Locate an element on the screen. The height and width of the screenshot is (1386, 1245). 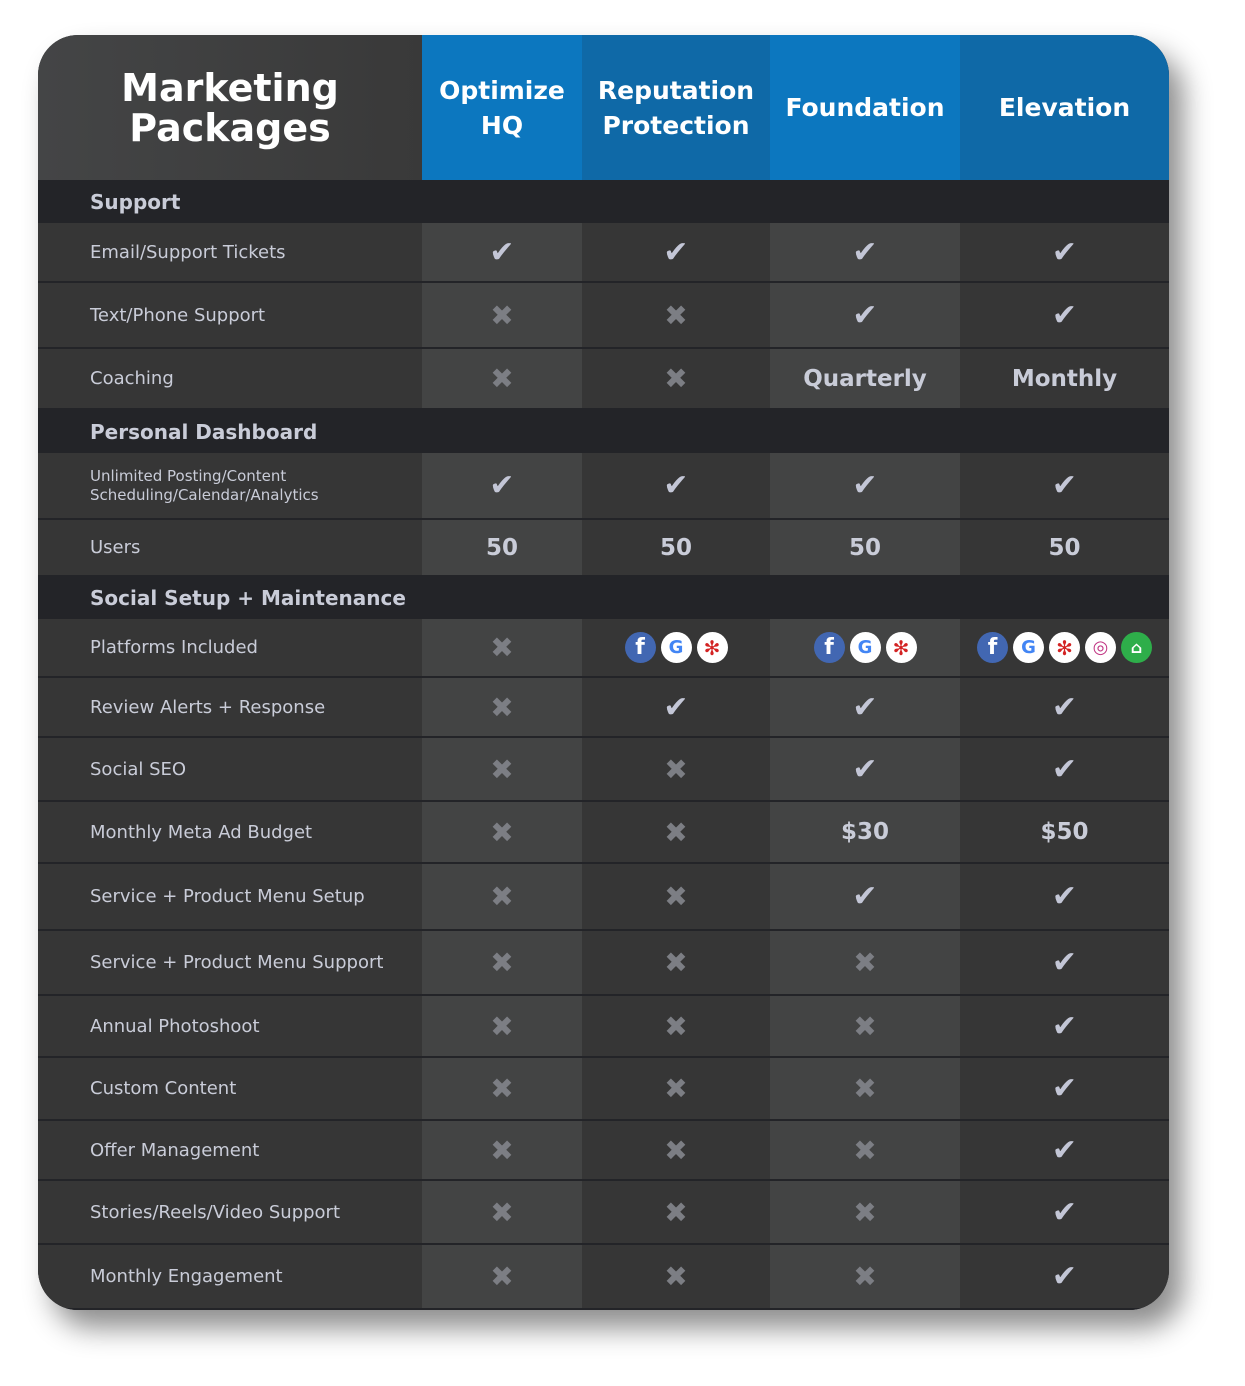
table-row: Service + Product Menu Setup ✖ ✖ ✔ ✔ is located at coordinates (603, 897).